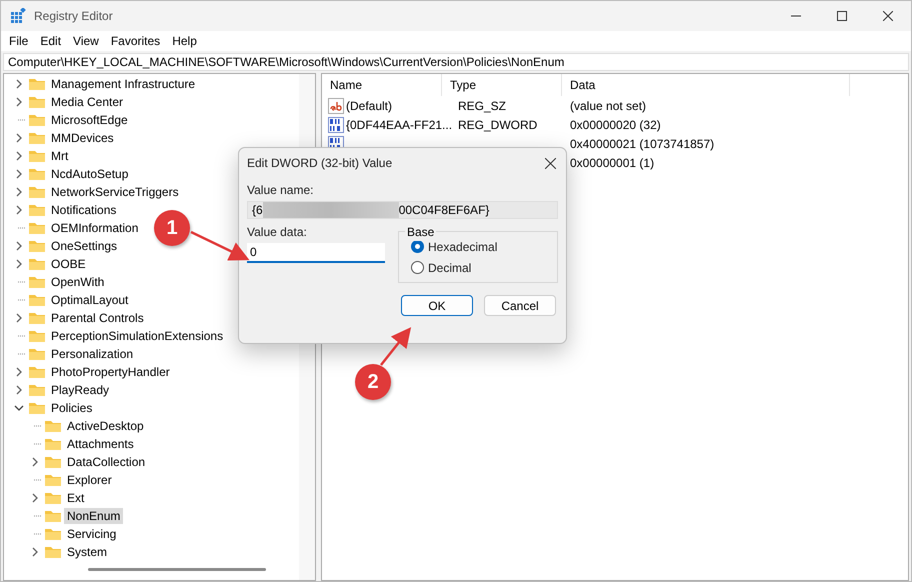  What do you see at coordinates (482, 106) in the screenshot?
I see `value-type: REG_SZ` at bounding box center [482, 106].